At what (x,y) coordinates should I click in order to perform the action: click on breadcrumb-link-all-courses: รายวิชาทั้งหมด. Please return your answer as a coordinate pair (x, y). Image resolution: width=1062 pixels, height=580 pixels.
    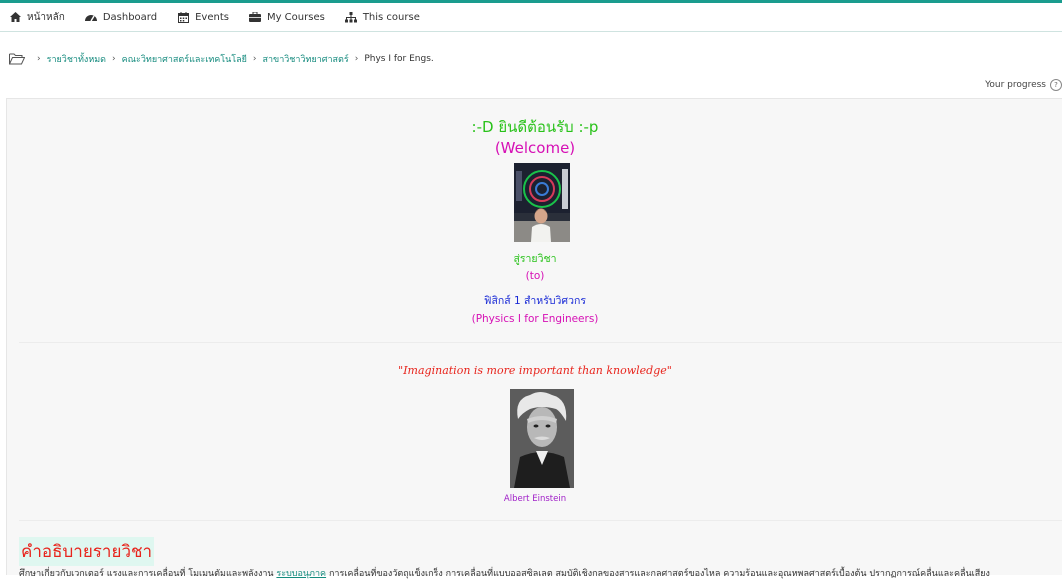
    Looking at the image, I should click on (76, 59).